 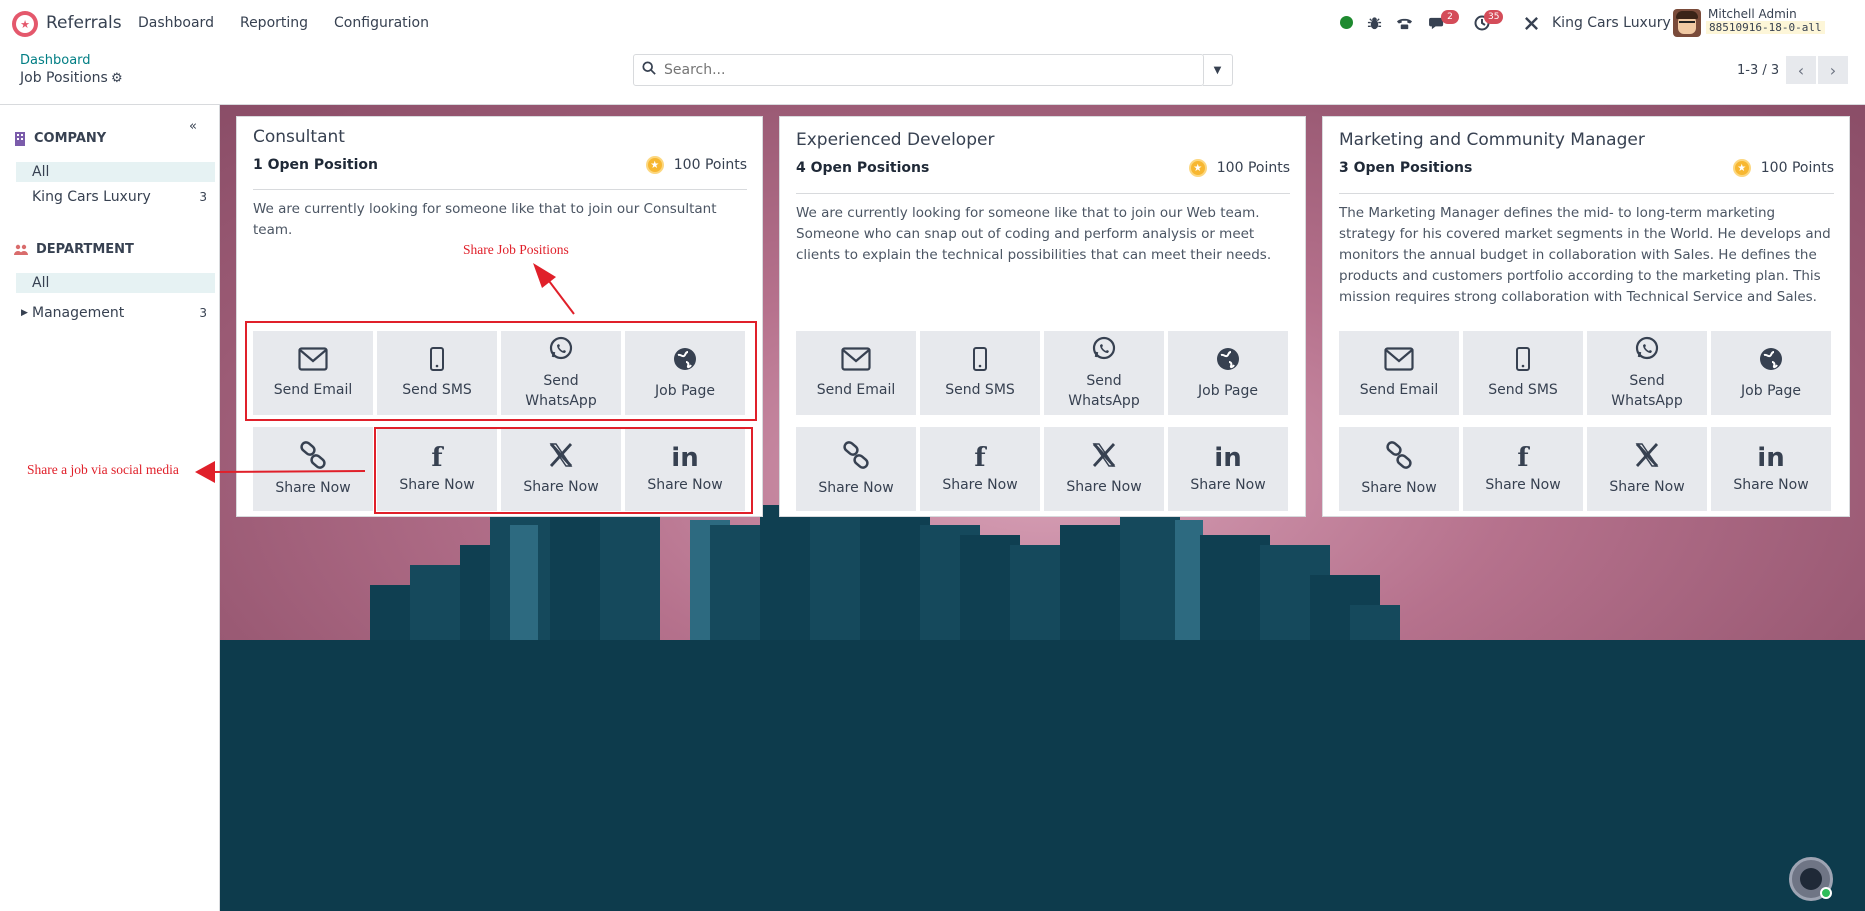 What do you see at coordinates (1374, 23) in the screenshot?
I see `bug-icon` at bounding box center [1374, 23].